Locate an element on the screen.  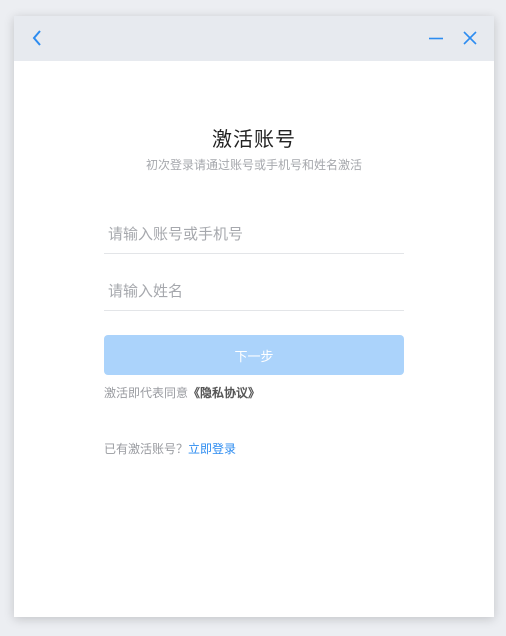
minimize-button is located at coordinates (436, 38).